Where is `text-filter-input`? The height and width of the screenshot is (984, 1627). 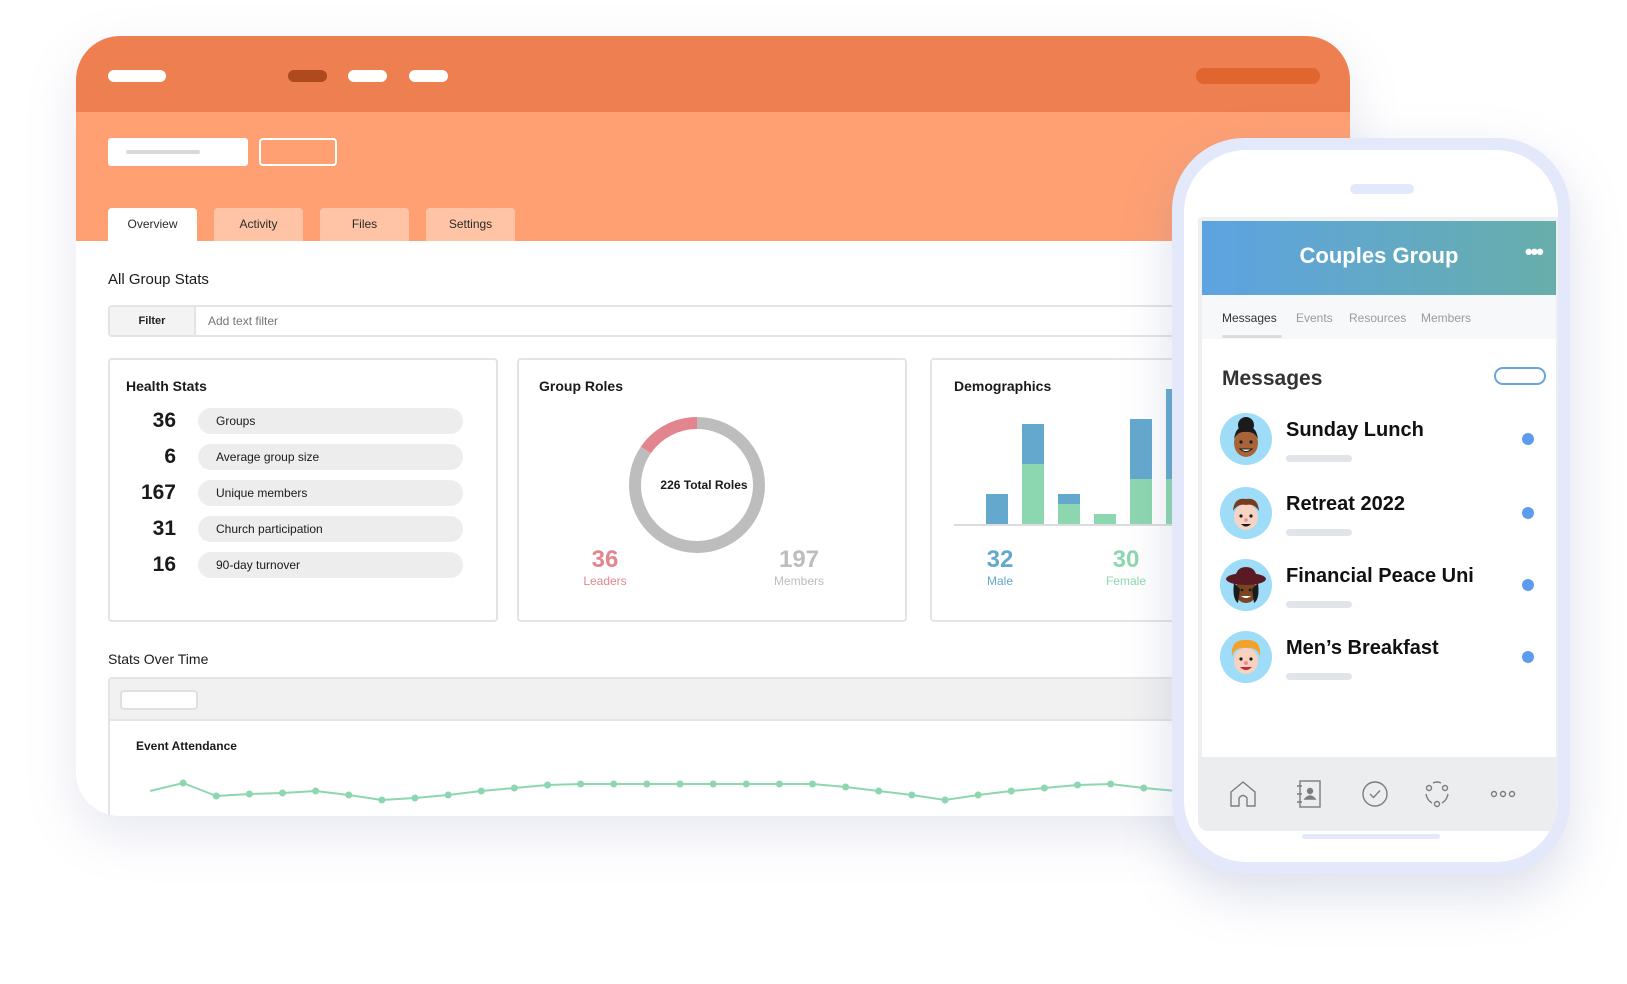
text-filter-input is located at coordinates (658, 321).